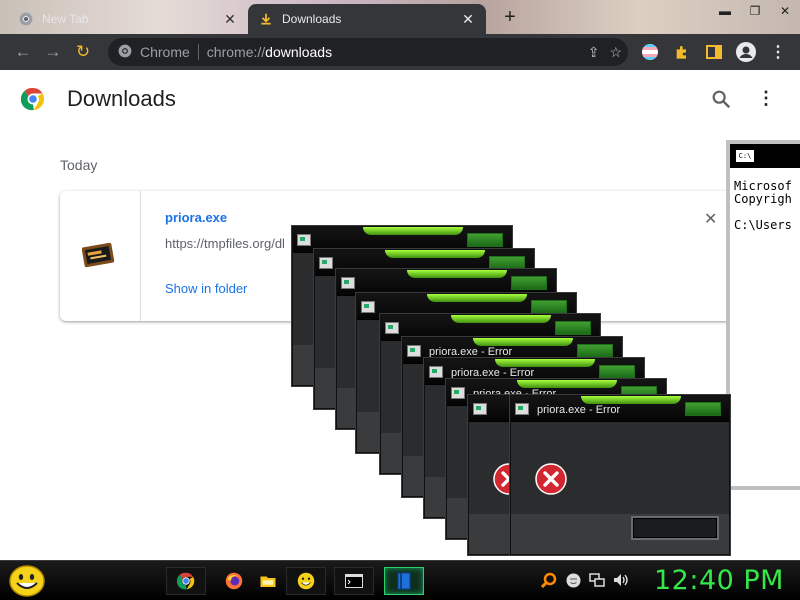 The width and height of the screenshot is (800, 600). Describe the element at coordinates (121, 98) in the screenshot. I see `page-title: Downloads` at that location.